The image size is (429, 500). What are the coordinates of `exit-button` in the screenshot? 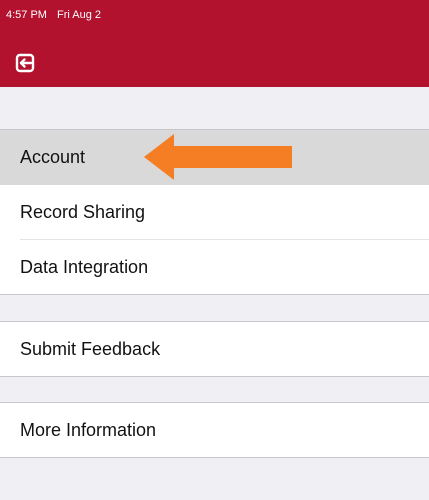 It's located at (25, 63).